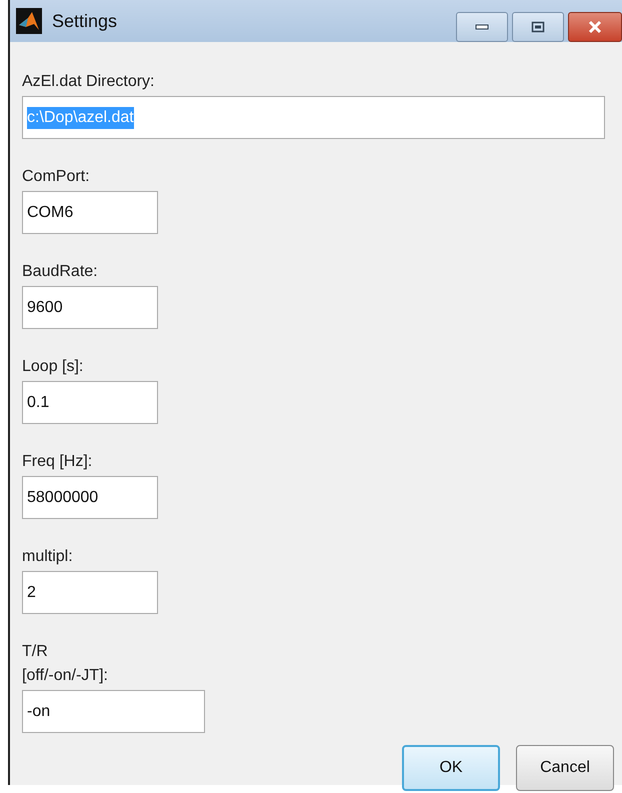  What do you see at coordinates (90, 307) in the screenshot?
I see `input-field: 9600` at bounding box center [90, 307].